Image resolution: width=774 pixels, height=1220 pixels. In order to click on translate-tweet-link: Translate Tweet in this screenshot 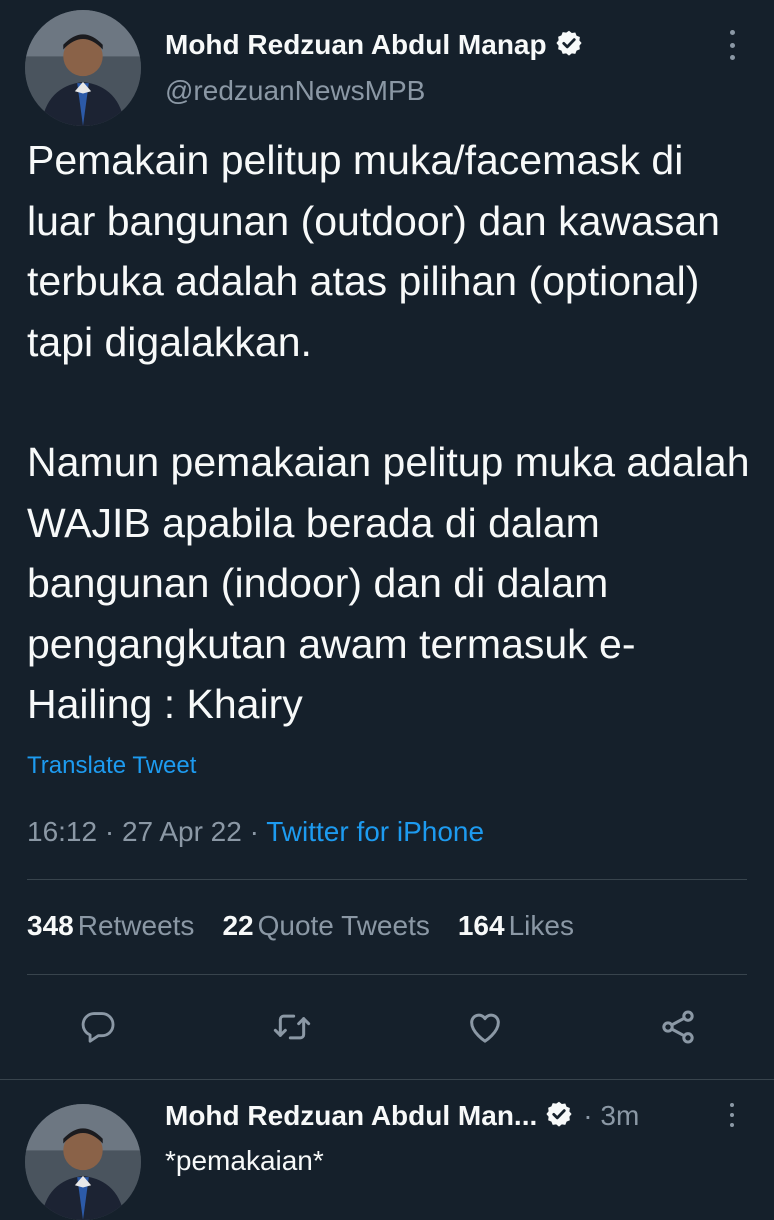, I will do `click(111, 766)`.